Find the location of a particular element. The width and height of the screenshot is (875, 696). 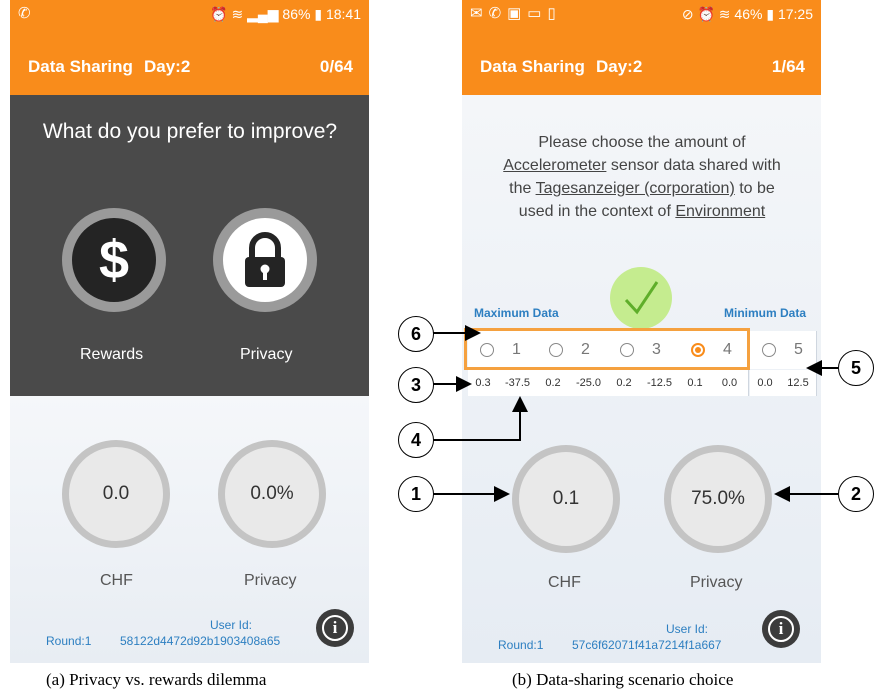

marker-3: 3 is located at coordinates (416, 385).